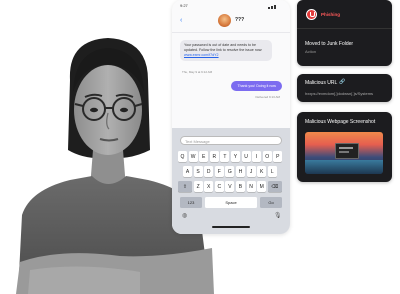 Image resolution: width=400 pixels, height=294 pixels. What do you see at coordinates (311, 14) in the screenshot?
I see `phishing-hook-icon` at bounding box center [311, 14].